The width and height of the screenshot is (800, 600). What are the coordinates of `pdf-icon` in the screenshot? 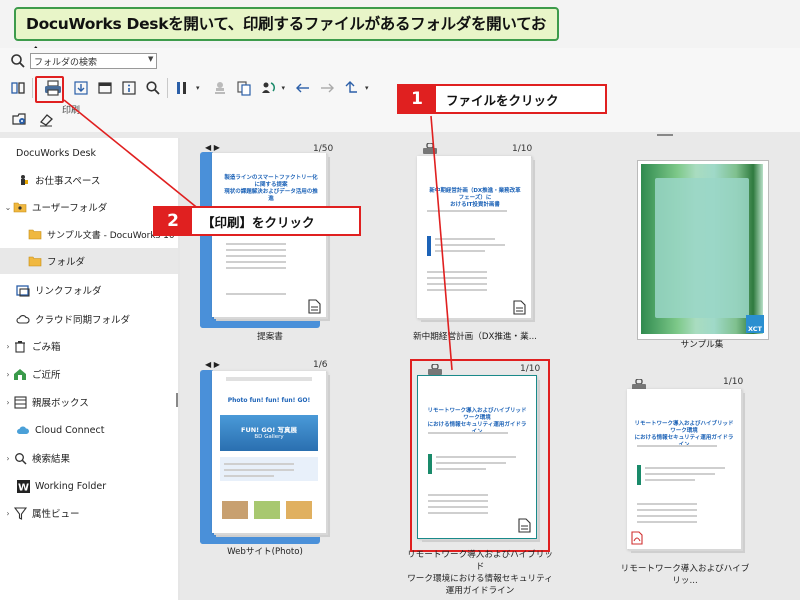 It's located at (637, 538).